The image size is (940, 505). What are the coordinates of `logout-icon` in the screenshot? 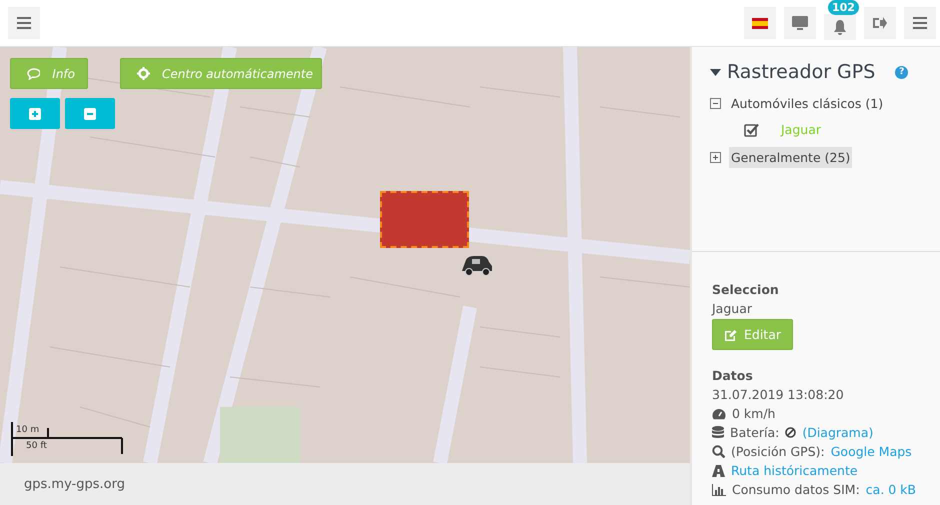 It's located at (880, 23).